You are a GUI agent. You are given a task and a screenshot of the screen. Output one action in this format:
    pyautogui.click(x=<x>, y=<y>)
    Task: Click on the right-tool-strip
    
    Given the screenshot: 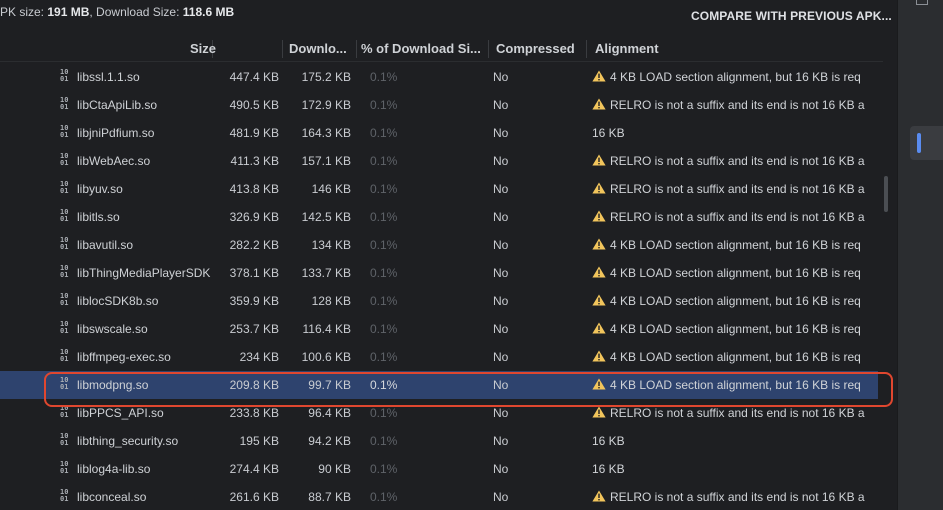 What is the action you would take?
    pyautogui.click(x=920, y=255)
    